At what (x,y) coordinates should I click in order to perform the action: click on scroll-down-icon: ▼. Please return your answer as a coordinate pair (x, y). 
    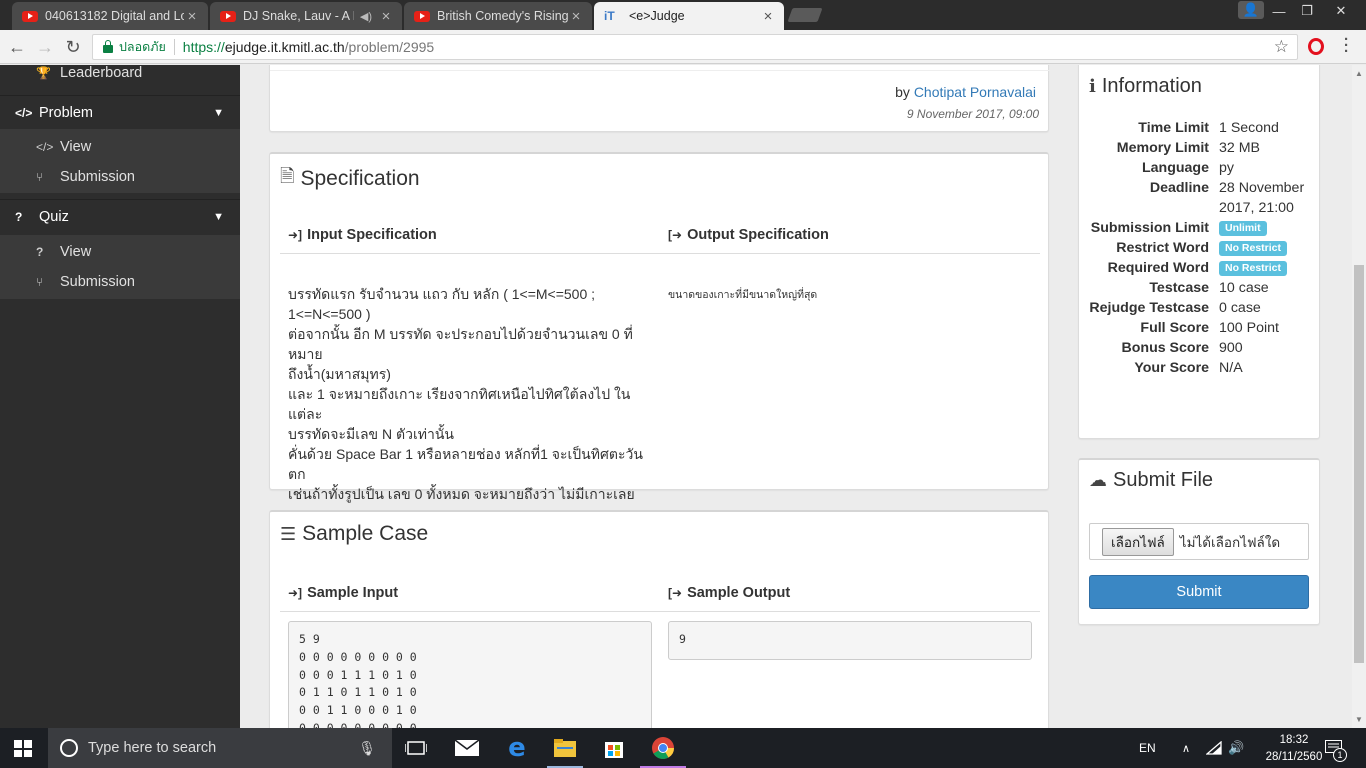
    Looking at the image, I should click on (1359, 719).